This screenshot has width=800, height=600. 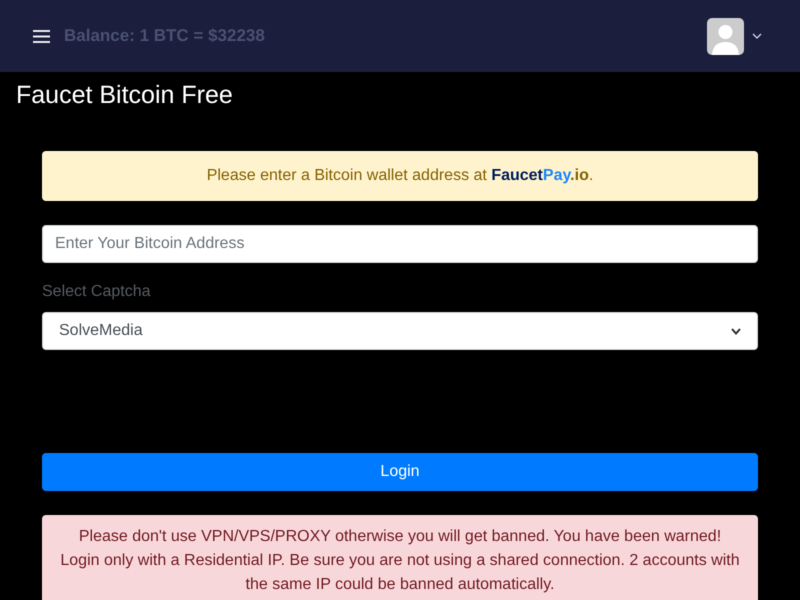 What do you see at coordinates (124, 95) in the screenshot?
I see `page-title: Faucet Bitcoin Free` at bounding box center [124, 95].